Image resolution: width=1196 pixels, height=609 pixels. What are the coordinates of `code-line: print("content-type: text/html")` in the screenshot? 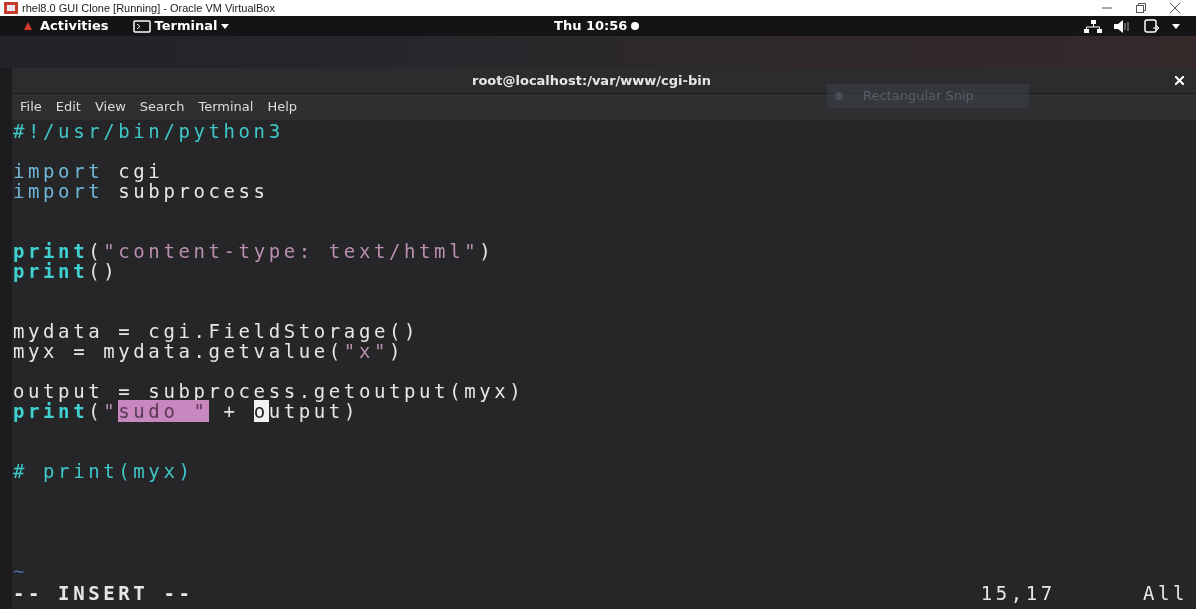 It's located at (254, 251).